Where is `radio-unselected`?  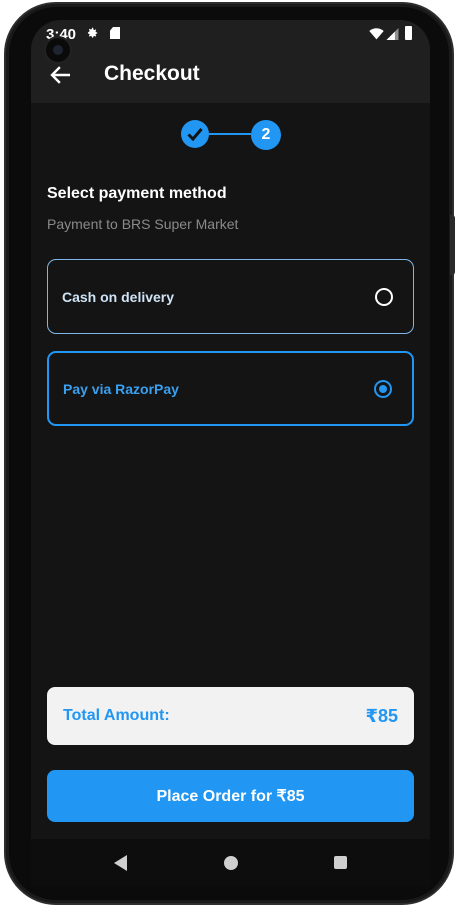 radio-unselected is located at coordinates (384, 296).